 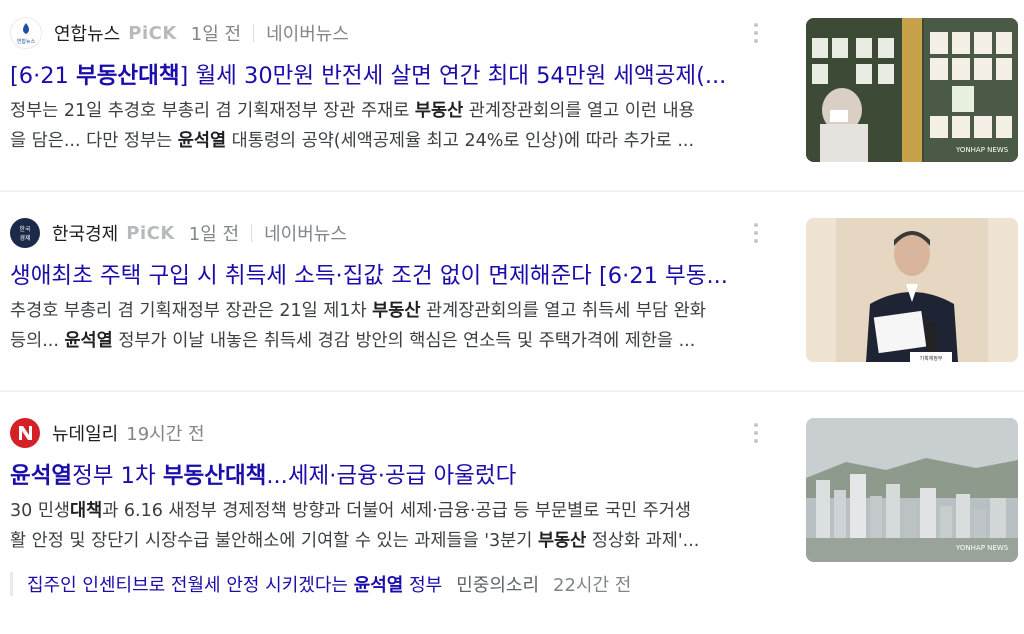 What do you see at coordinates (179, 33) in the screenshot?
I see `press-row: 연합뉴스 연합뉴스 PiCK 1일 전 네이버뉴스` at bounding box center [179, 33].